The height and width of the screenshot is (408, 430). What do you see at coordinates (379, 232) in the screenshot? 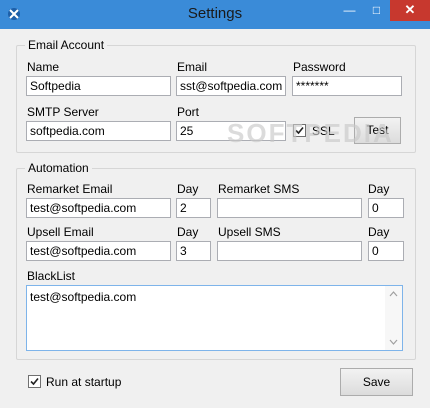
I see `upsell-sms-day-label: Day` at bounding box center [379, 232].